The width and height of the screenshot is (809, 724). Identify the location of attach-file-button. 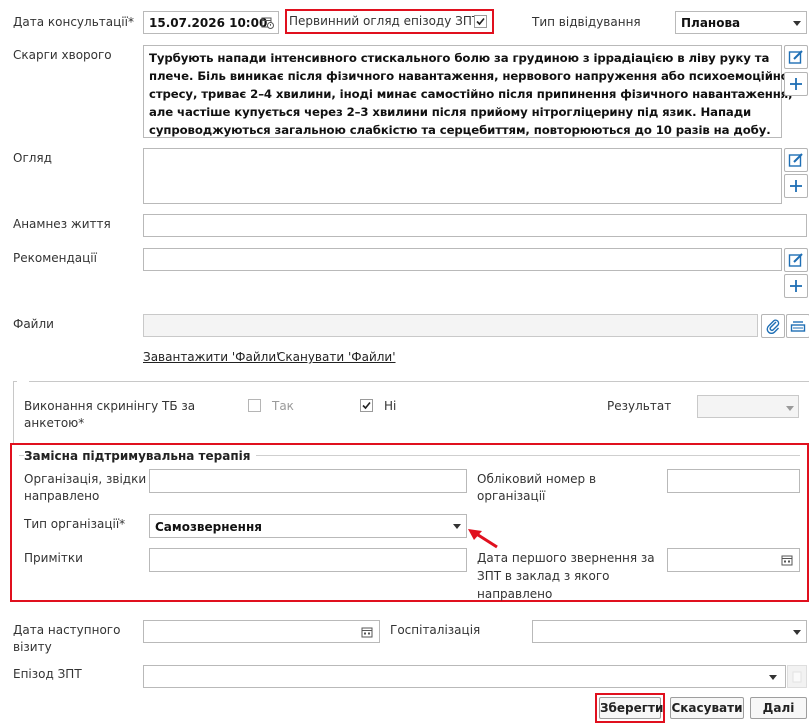
(773, 326).